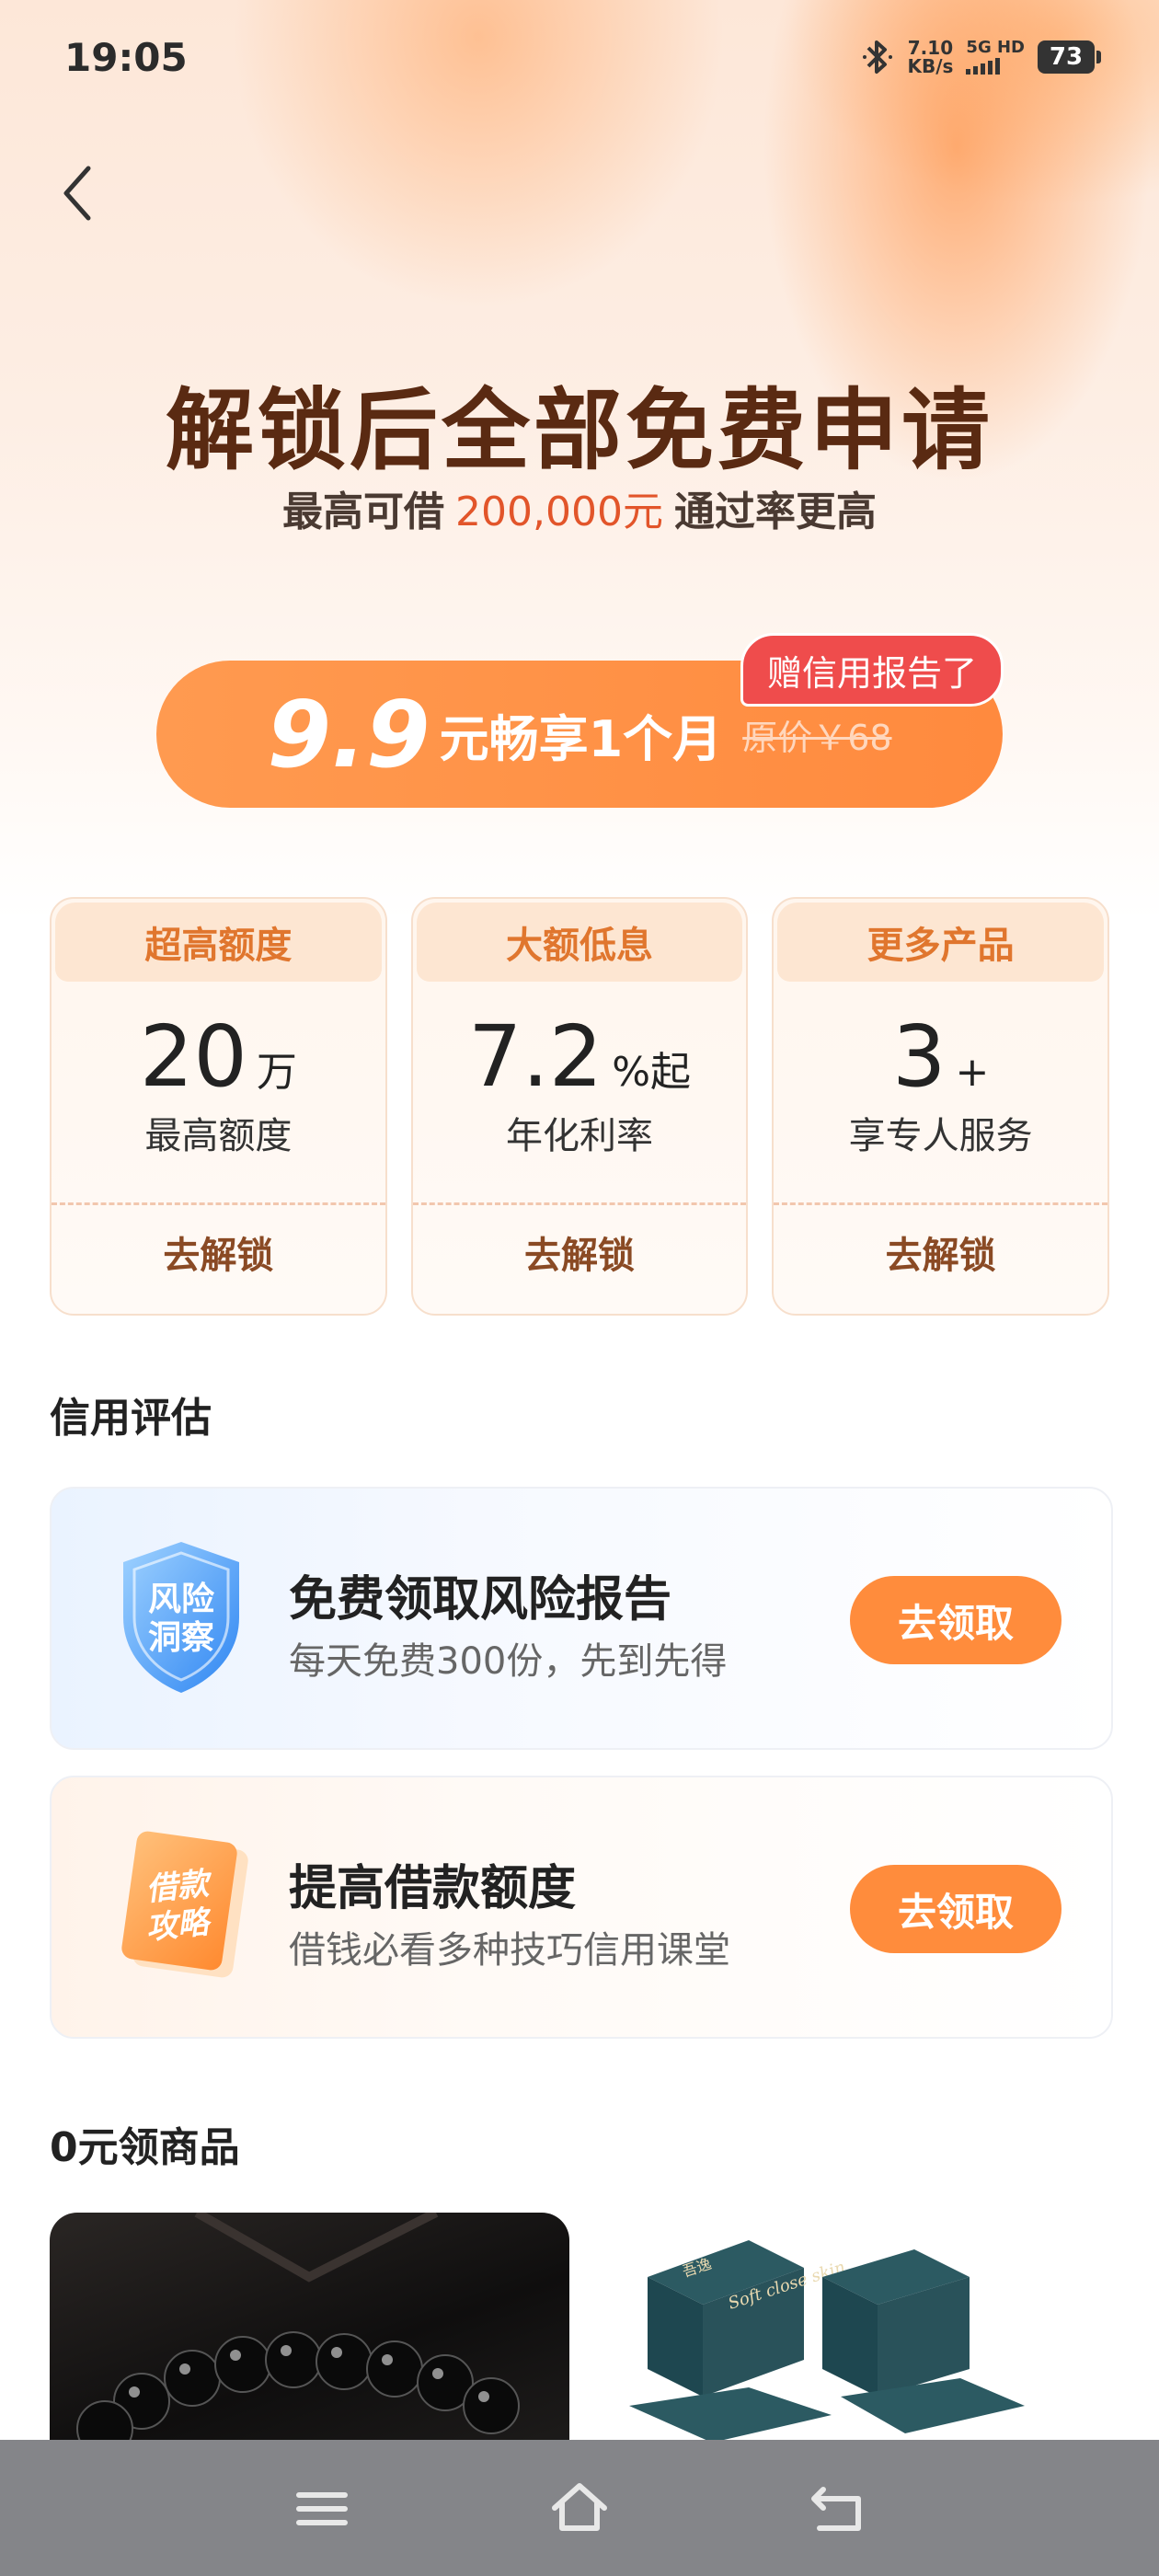 This screenshot has height=2576, width=1159. What do you see at coordinates (559, 512) in the screenshot?
I see `max-amount: 200,000元` at bounding box center [559, 512].